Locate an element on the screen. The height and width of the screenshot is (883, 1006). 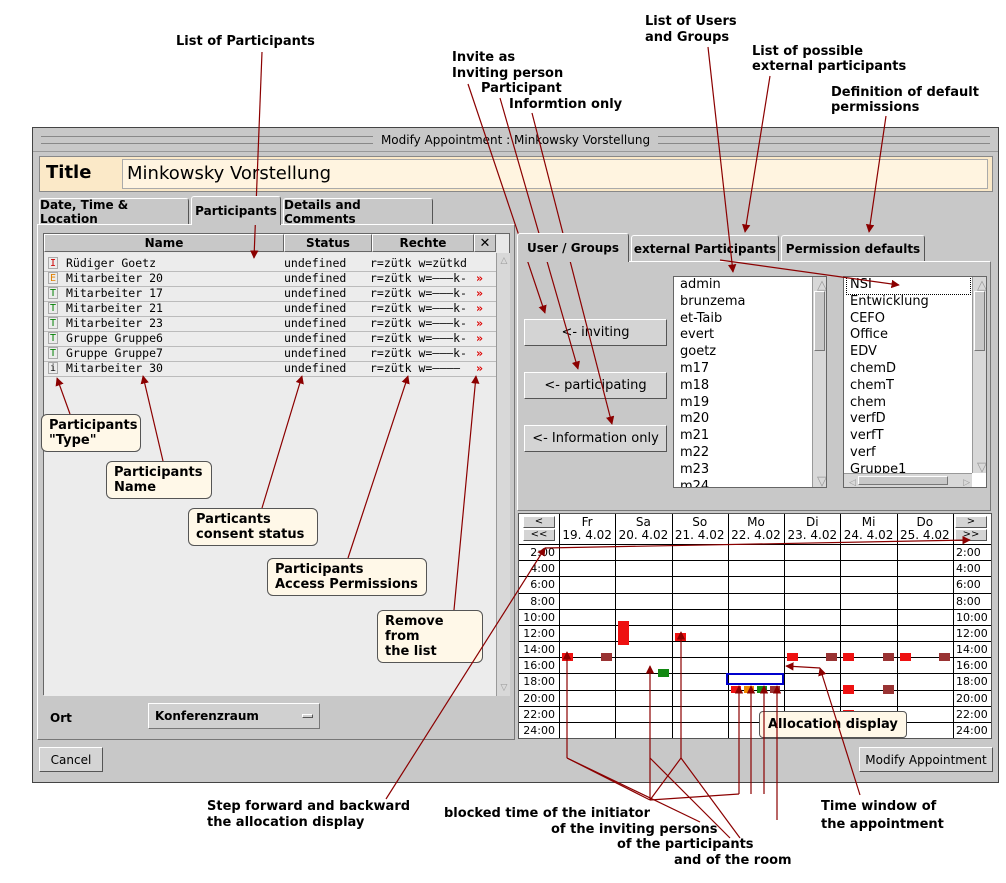
user-list-item: goetz is located at coordinates (743, 352).